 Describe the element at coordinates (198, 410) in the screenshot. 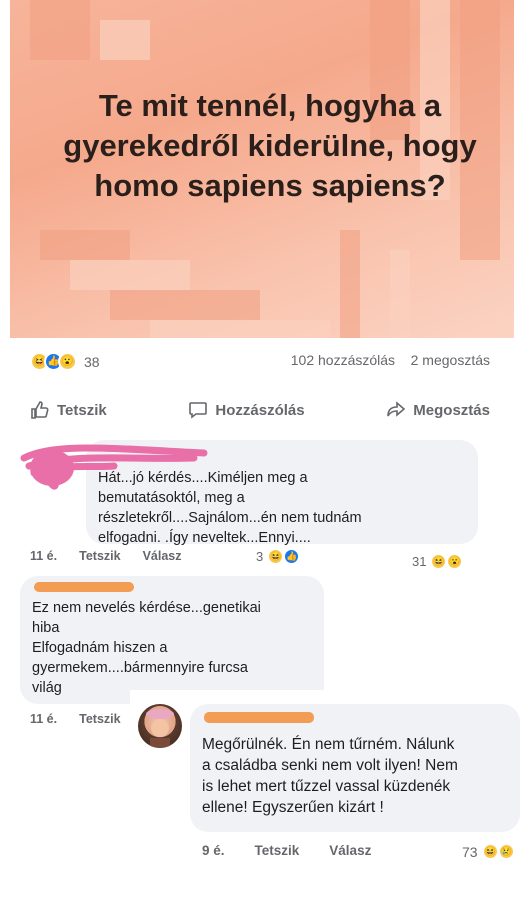

I see `comment-icon` at that location.